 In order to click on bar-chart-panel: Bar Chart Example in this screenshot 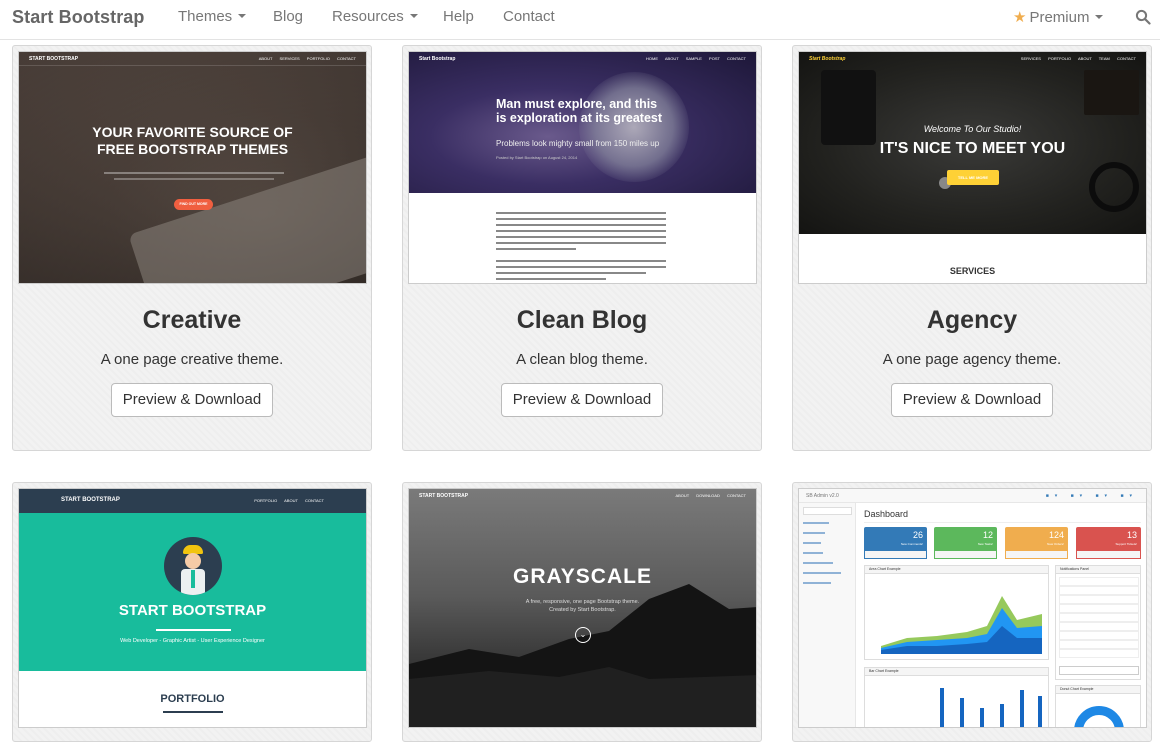, I will do `click(956, 697)`.